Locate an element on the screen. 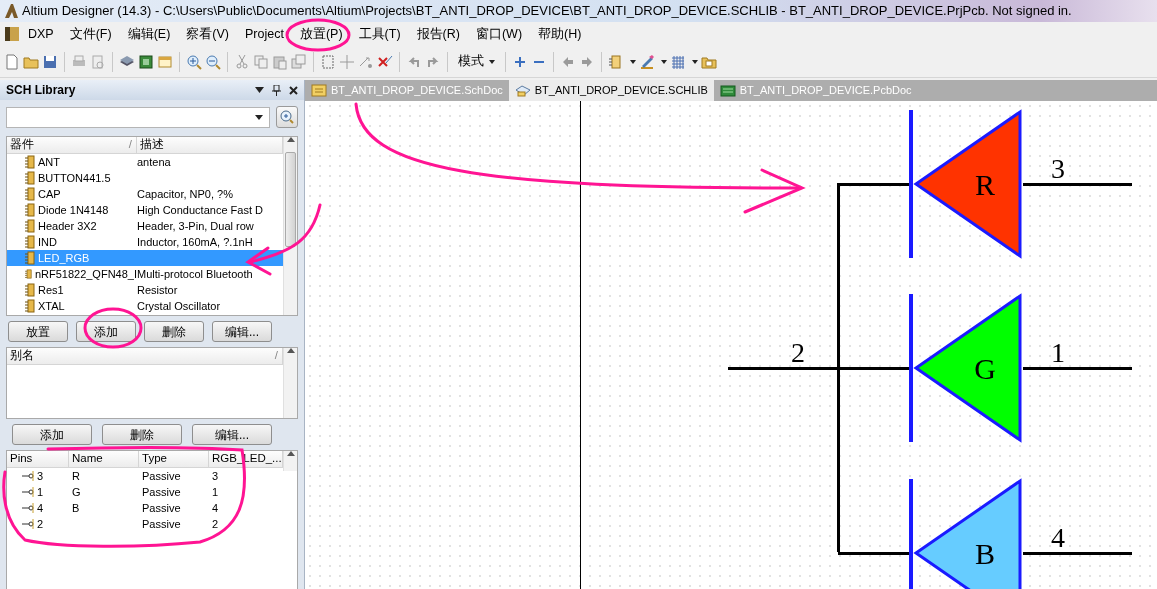 The width and height of the screenshot is (1157, 589). board-icon is located at coordinates (146, 61).